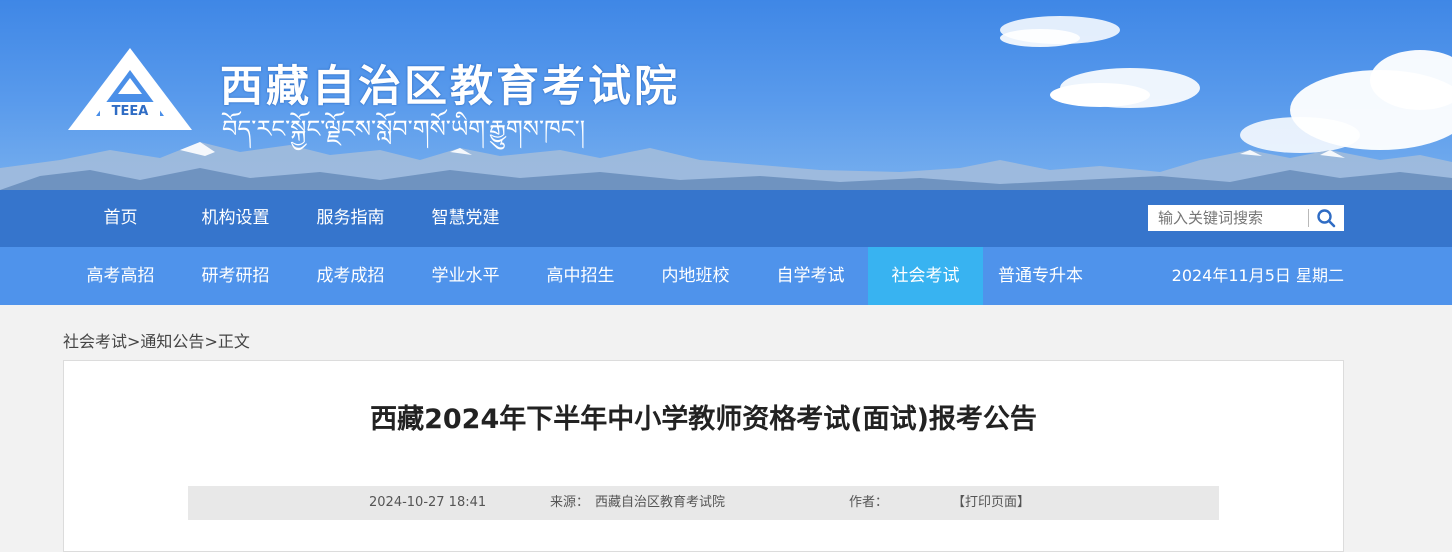 Image resolution: width=1452 pixels, height=552 pixels. What do you see at coordinates (95, 341) in the screenshot?
I see `breadcrumb-social-exam: 社会考试` at bounding box center [95, 341].